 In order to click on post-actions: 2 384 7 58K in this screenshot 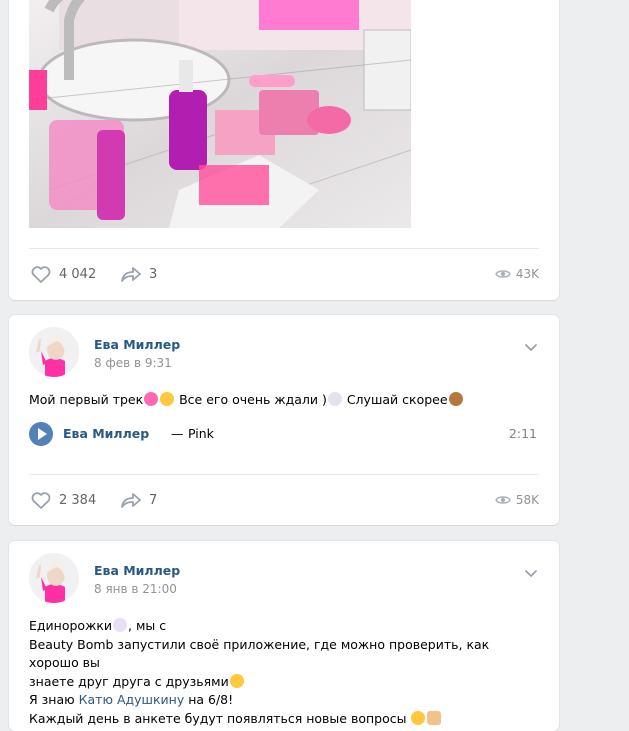, I will do `click(284, 500)`.